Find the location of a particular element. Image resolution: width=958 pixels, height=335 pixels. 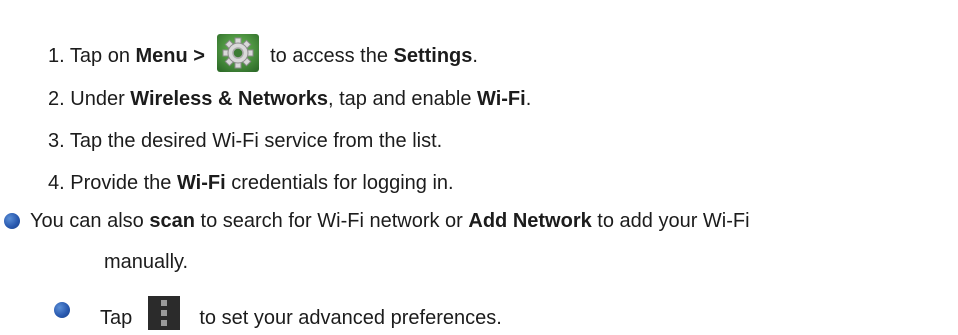

step-2-text-b: , tap and enable is located at coordinates (399, 99).